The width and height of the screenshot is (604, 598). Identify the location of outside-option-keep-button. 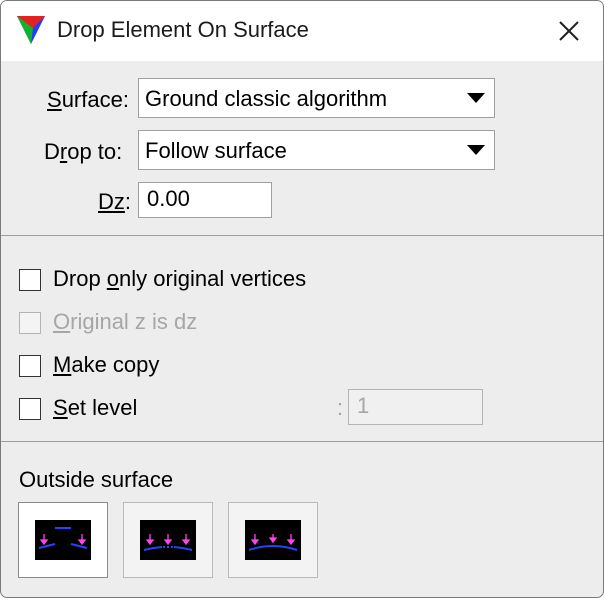
(63, 540).